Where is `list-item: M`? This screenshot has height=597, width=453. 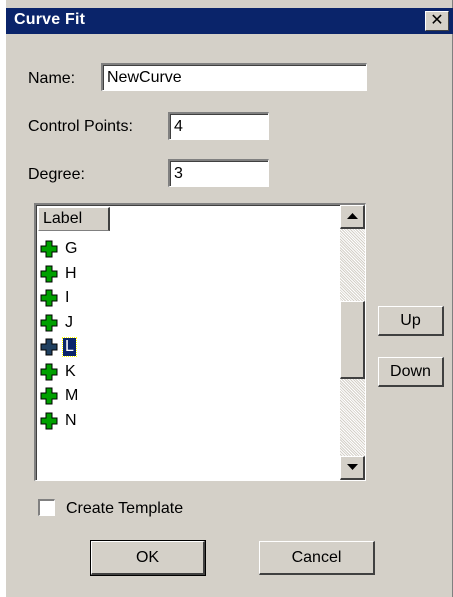 list-item: M is located at coordinates (188, 396).